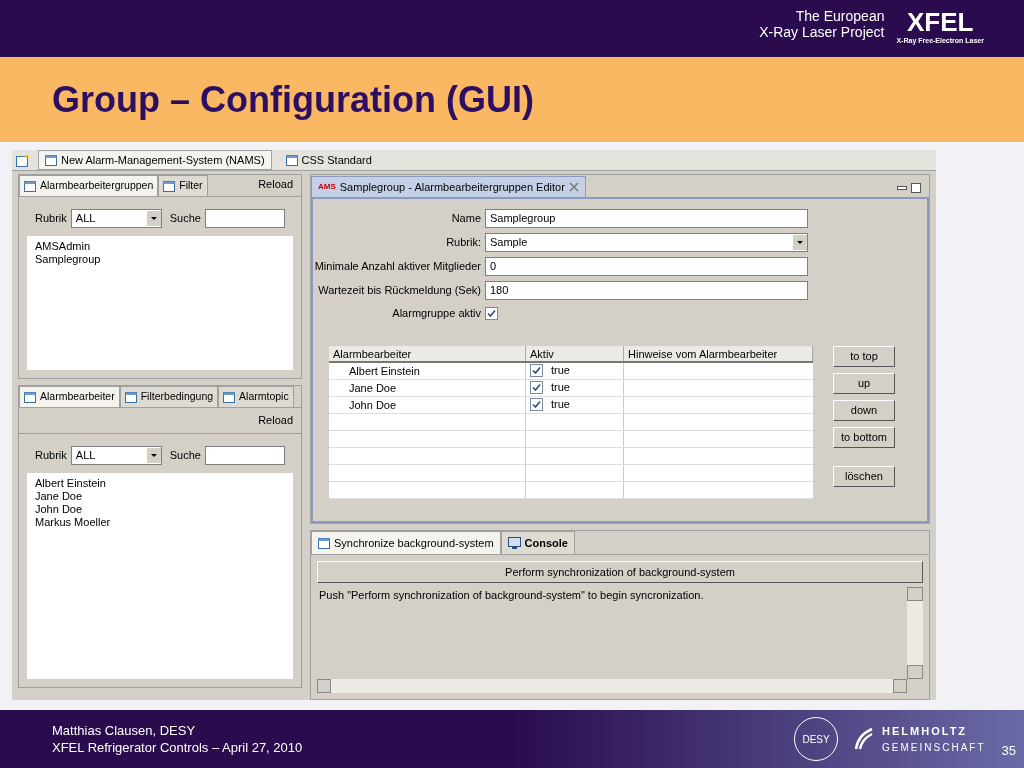 The height and width of the screenshot is (768, 1024). What do you see at coordinates (384, 370) in the screenshot?
I see `table-cell: Albert Einstein` at bounding box center [384, 370].